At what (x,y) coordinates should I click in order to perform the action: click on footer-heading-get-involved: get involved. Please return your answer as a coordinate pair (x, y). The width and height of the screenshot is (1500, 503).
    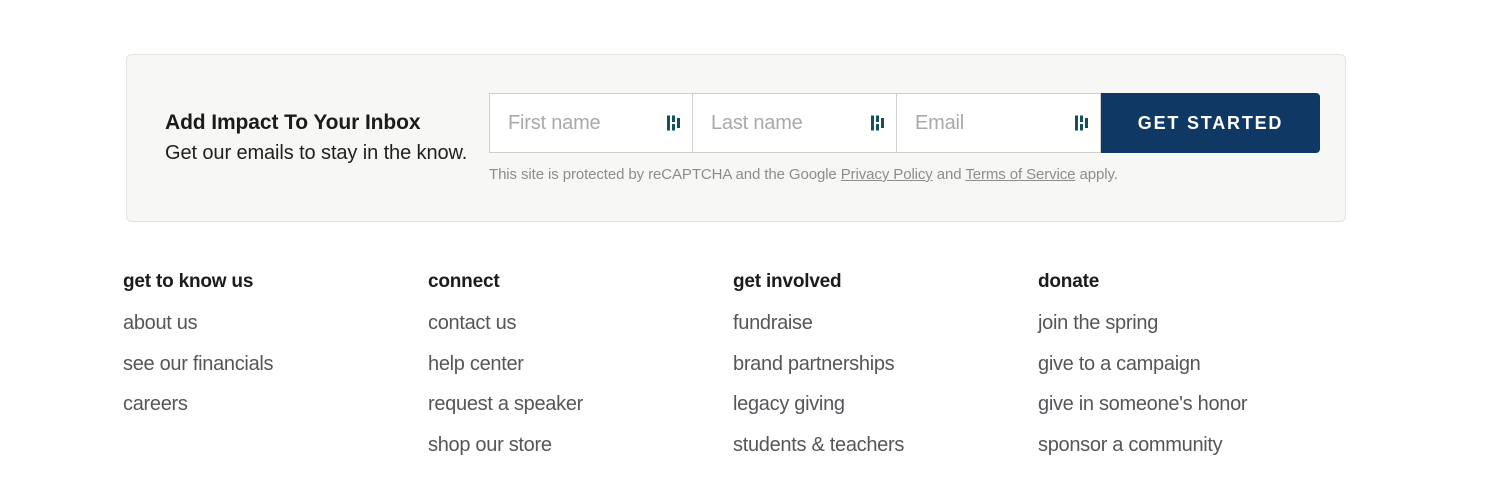
    Looking at the image, I should click on (787, 281).